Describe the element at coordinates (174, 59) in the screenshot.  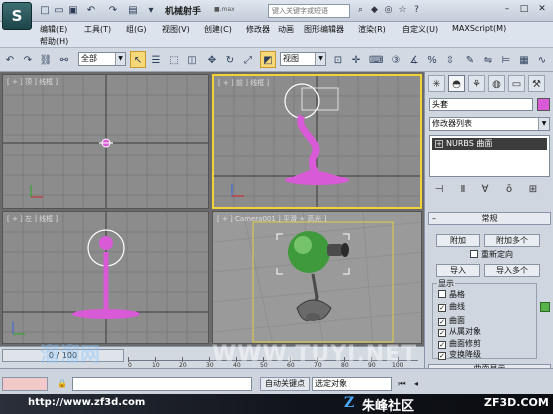
I see `rectangular-selection-icon: ⬚` at that location.